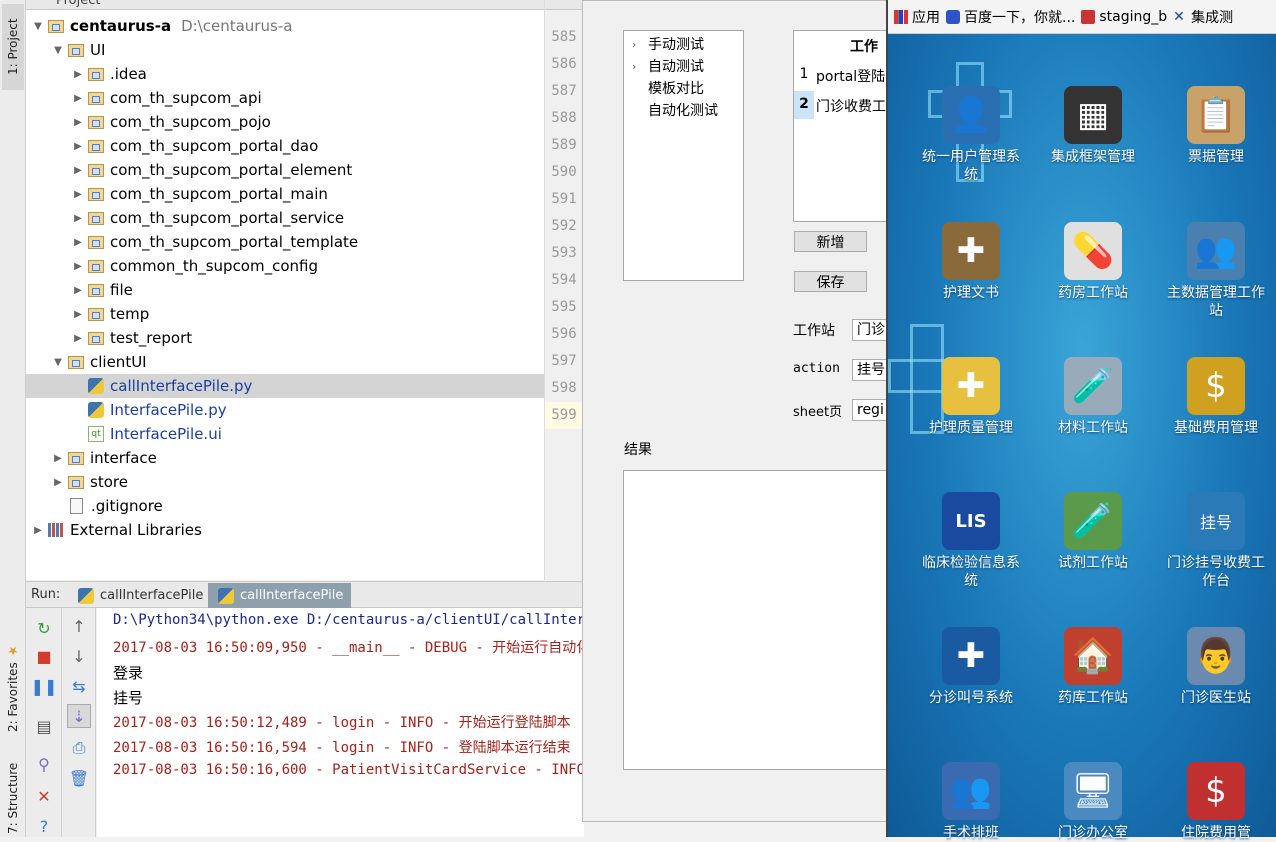 This screenshot has width=1276, height=842. I want to click on tree-node: ▶ temp, so click(285, 314).